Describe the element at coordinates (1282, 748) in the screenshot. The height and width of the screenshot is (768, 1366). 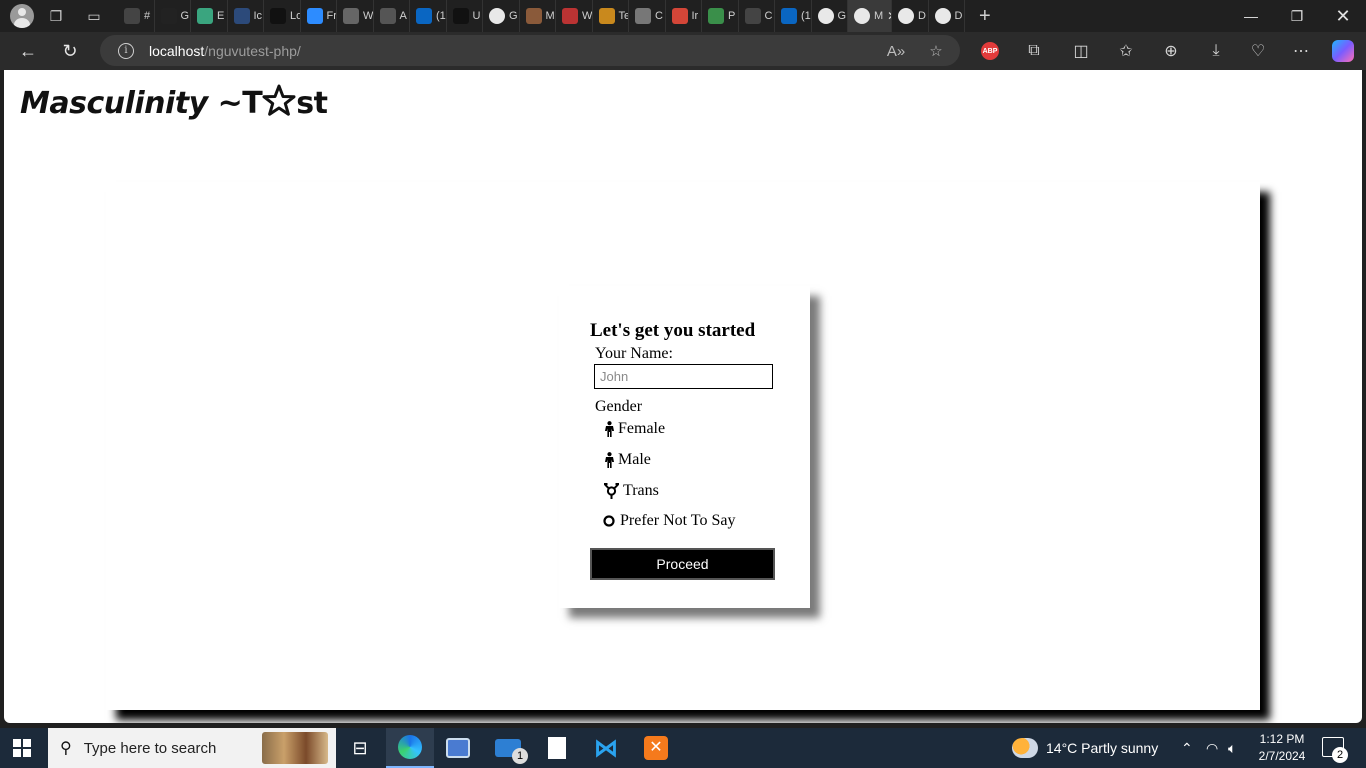
I see `taskbar-clock: 1:12 PM 2/7/2024` at that location.